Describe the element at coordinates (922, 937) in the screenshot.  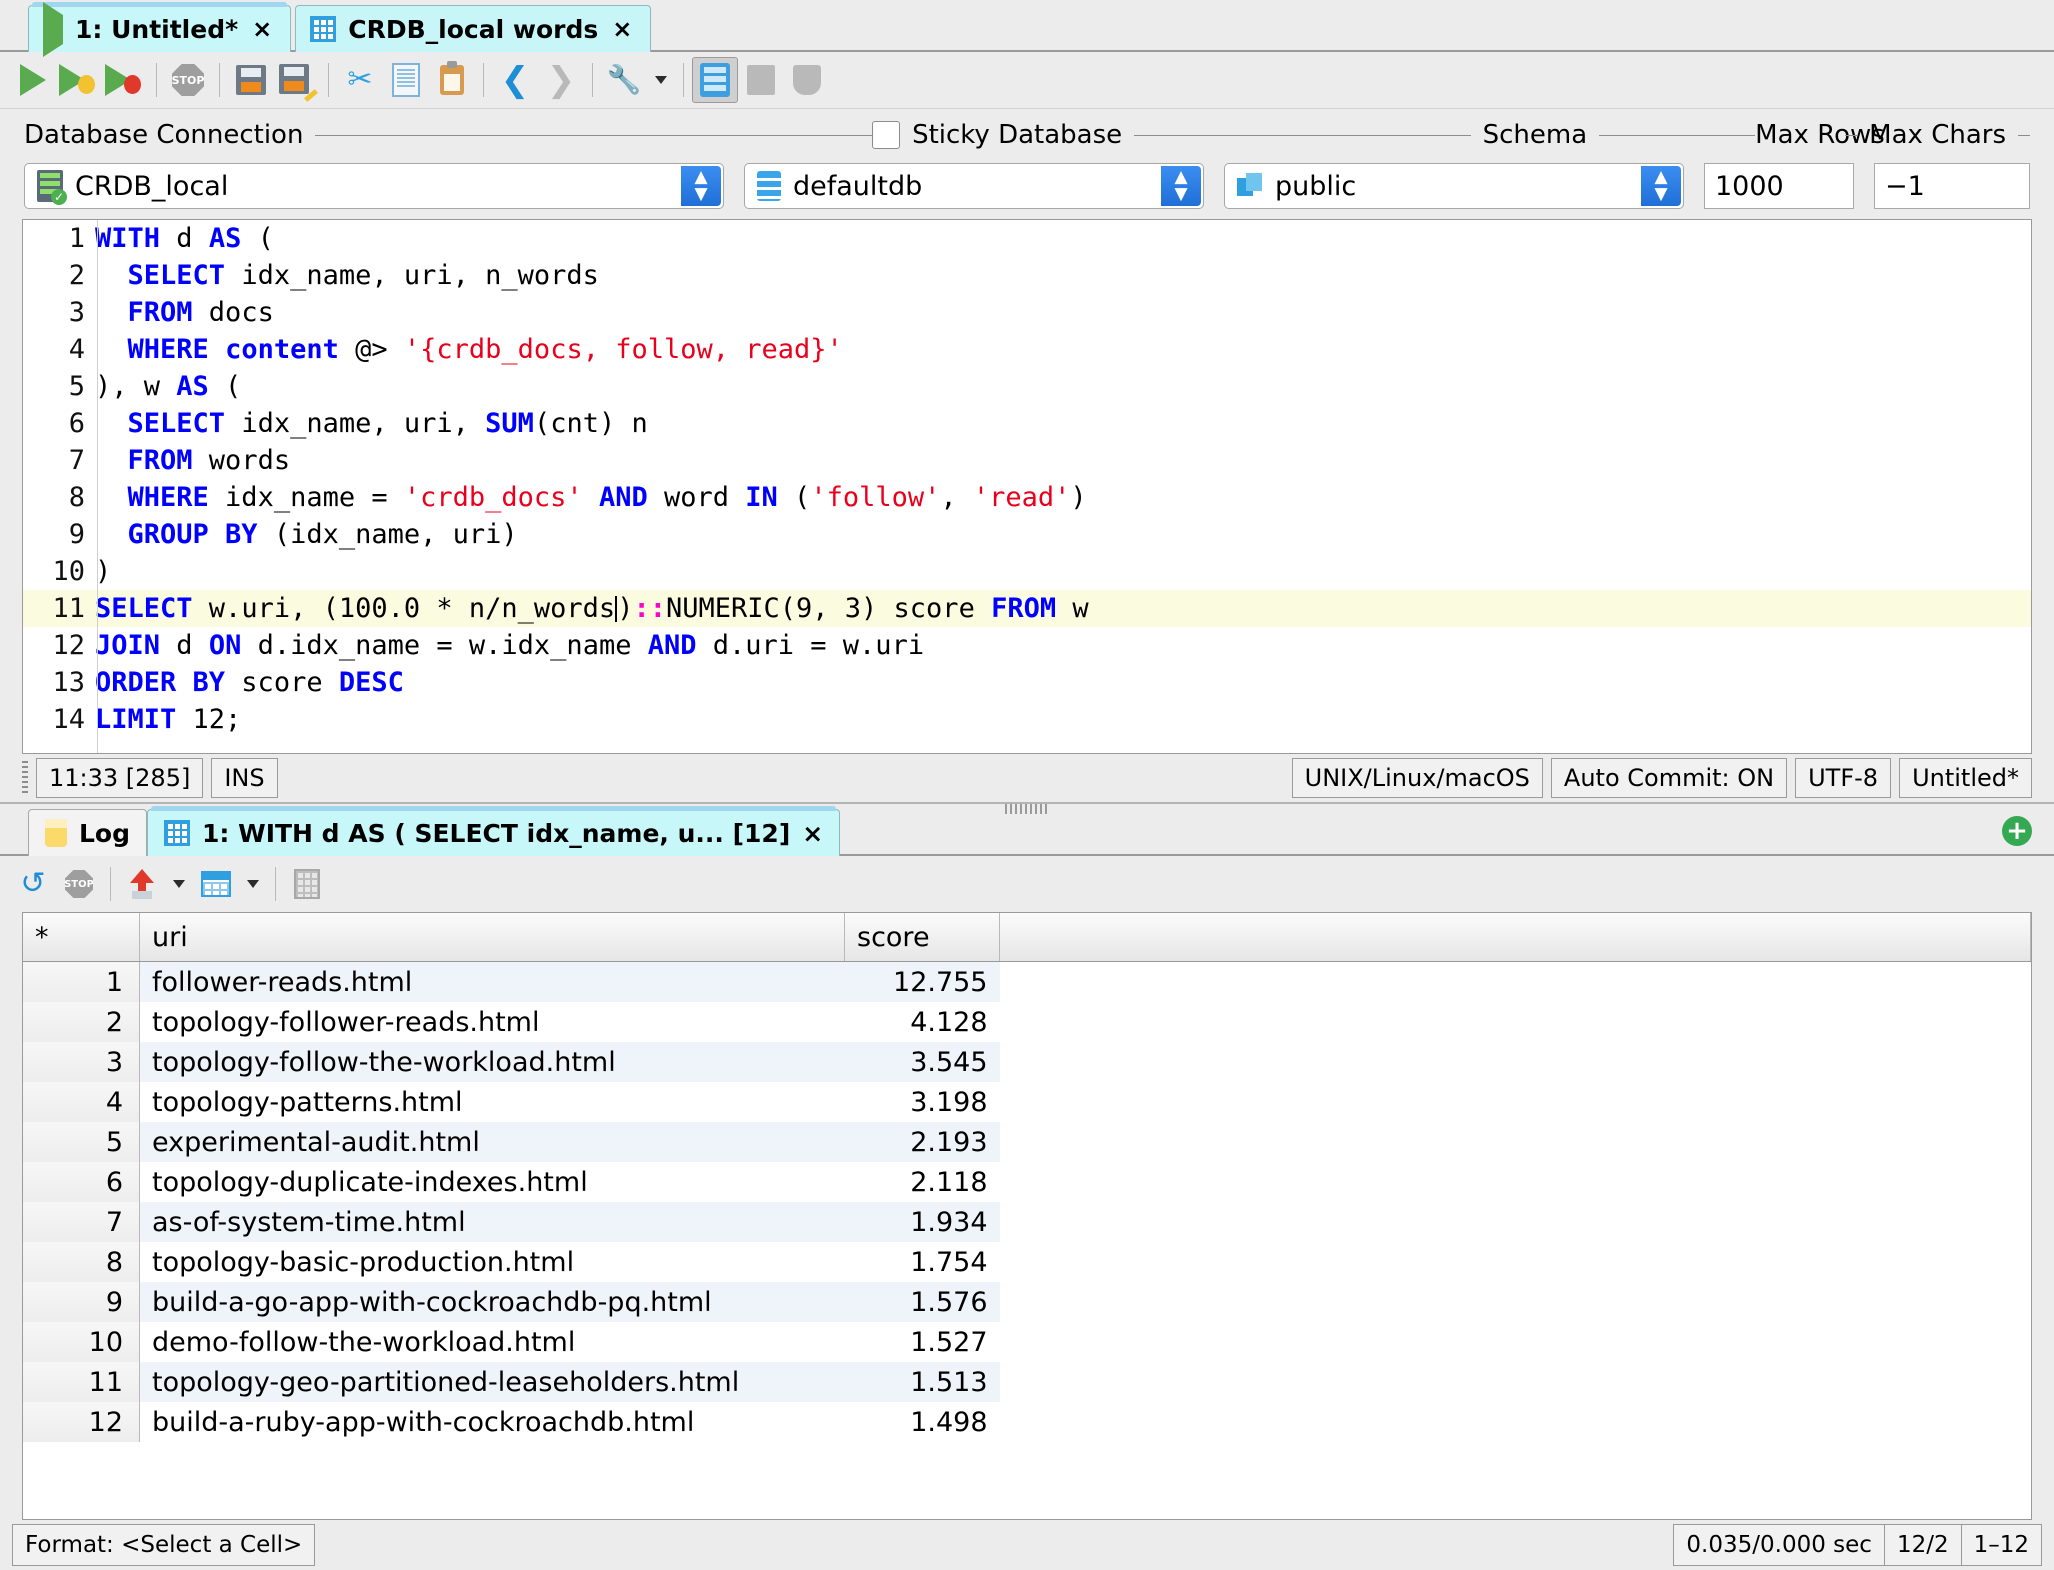
I see `column-header-score: score` at that location.